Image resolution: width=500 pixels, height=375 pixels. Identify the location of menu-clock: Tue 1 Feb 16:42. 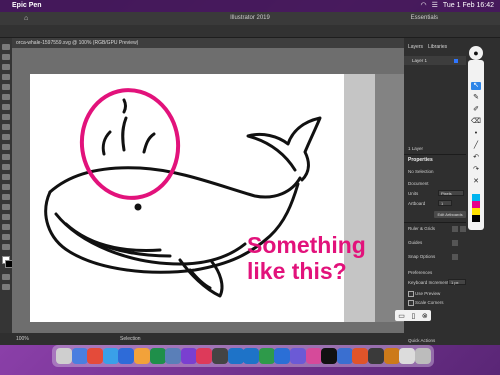
(468, 6).